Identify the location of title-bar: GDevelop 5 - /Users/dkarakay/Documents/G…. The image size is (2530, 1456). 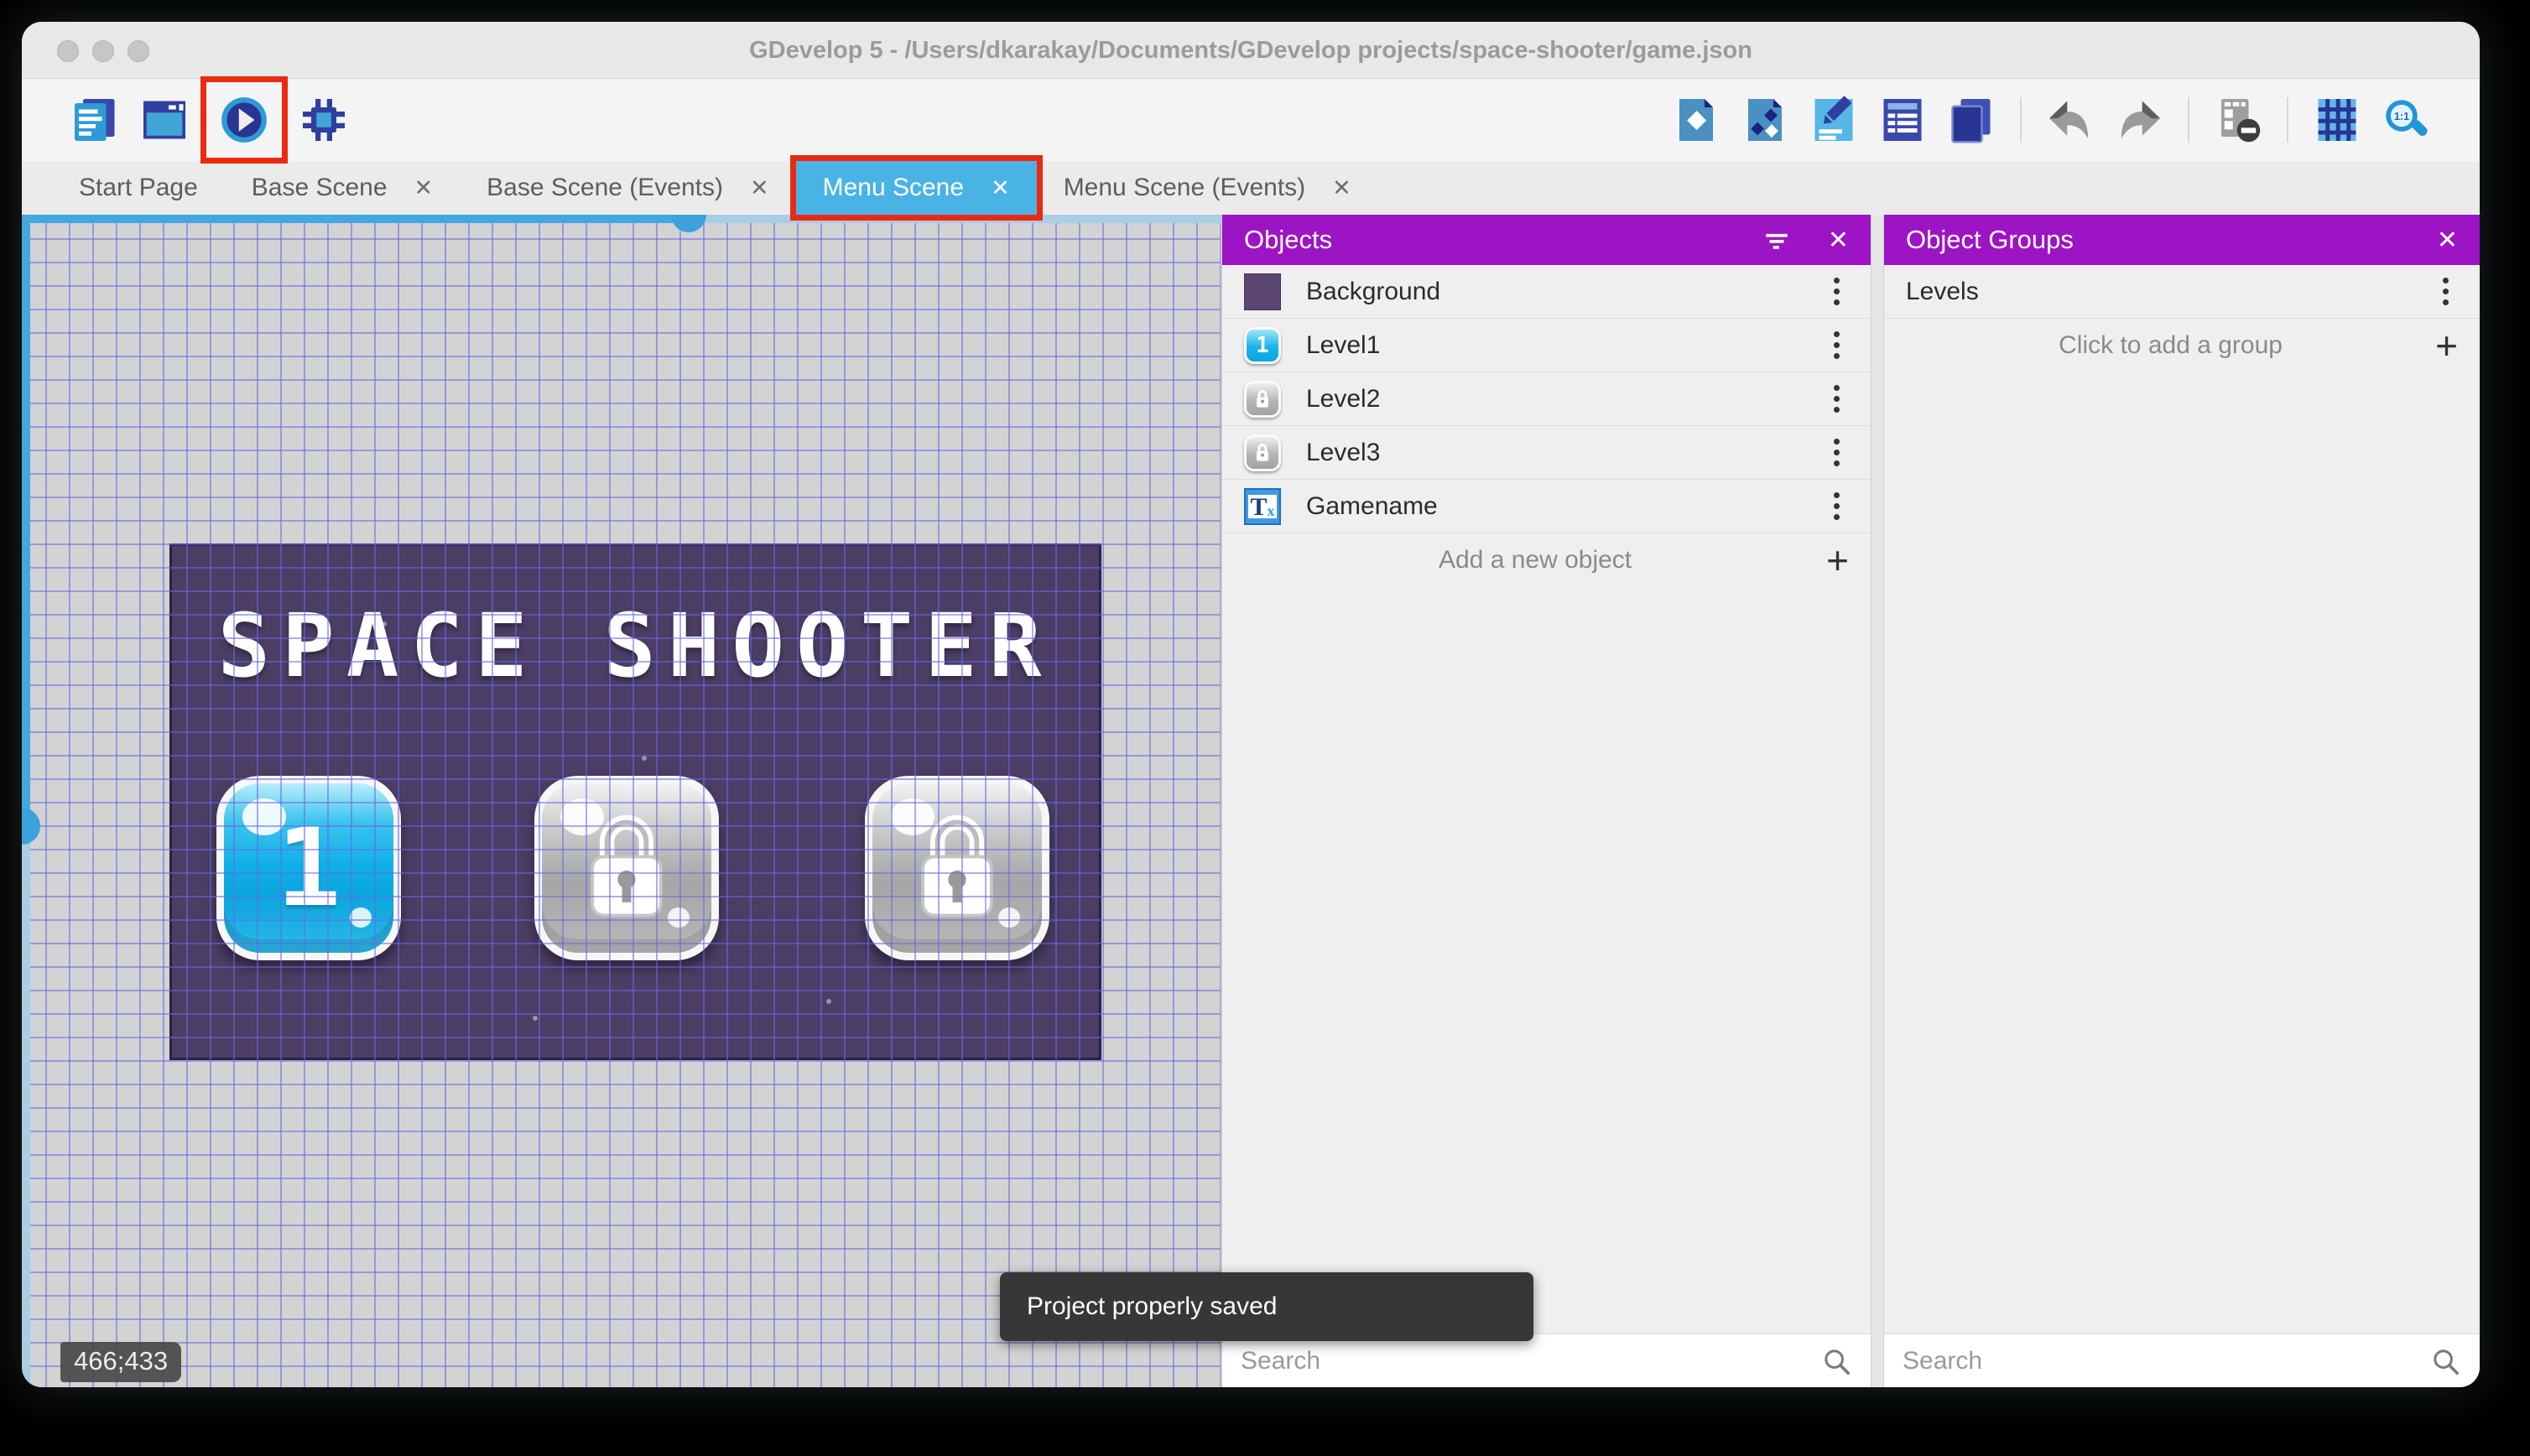
(1251, 50).